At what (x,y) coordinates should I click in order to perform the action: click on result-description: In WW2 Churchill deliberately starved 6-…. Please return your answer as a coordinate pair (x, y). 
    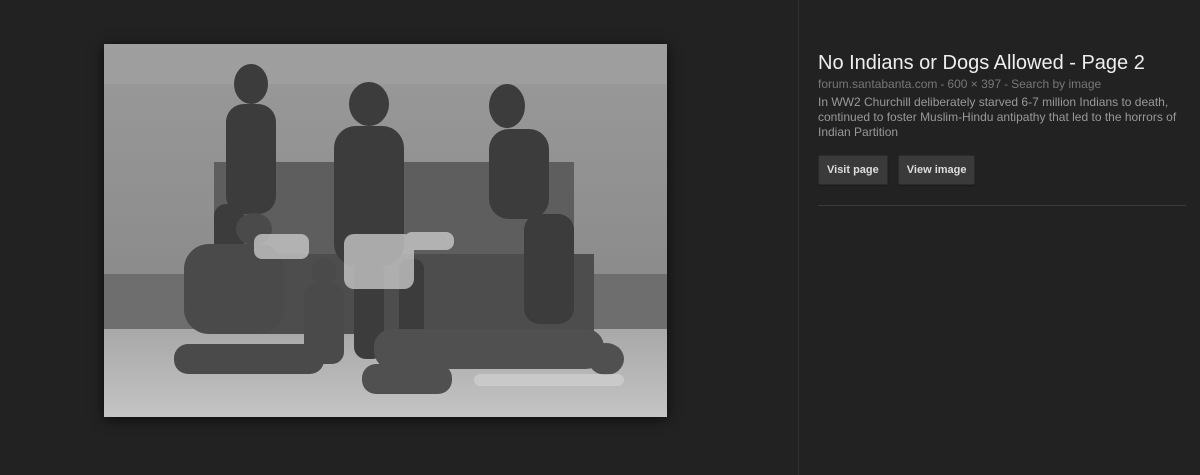
    Looking at the image, I should click on (997, 117).